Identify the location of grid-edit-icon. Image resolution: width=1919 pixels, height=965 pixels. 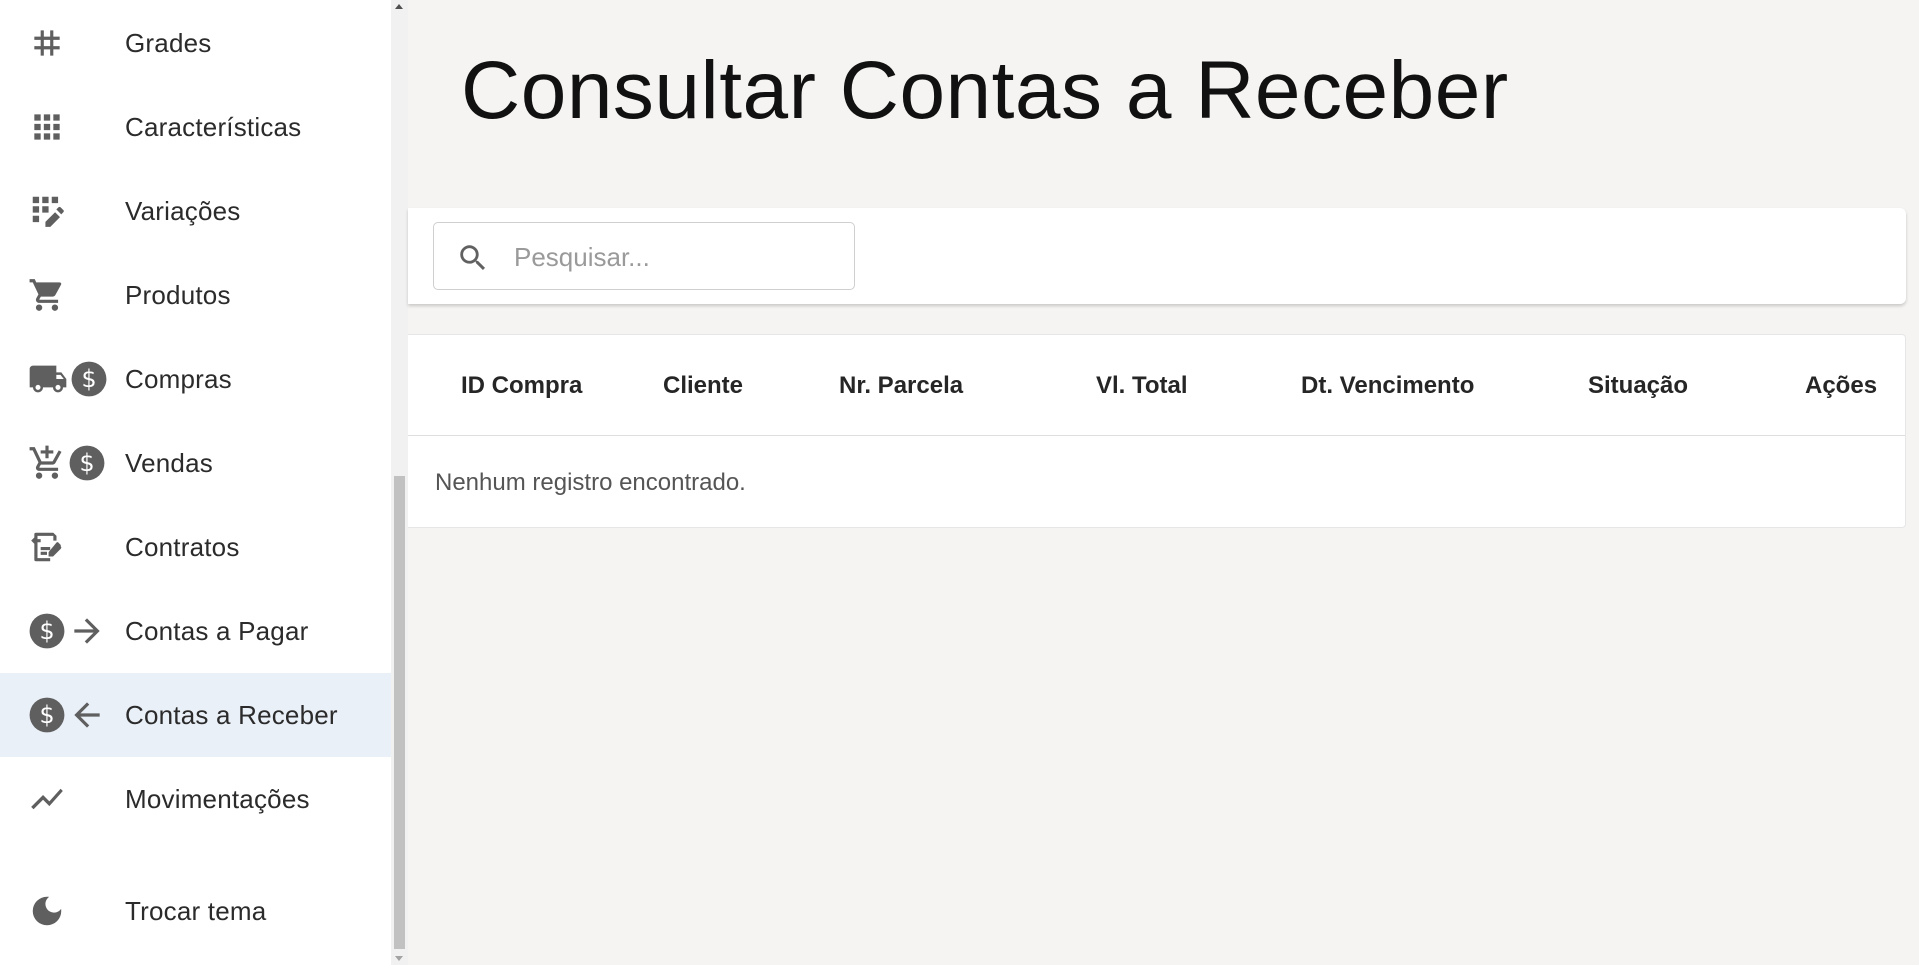
(47, 211).